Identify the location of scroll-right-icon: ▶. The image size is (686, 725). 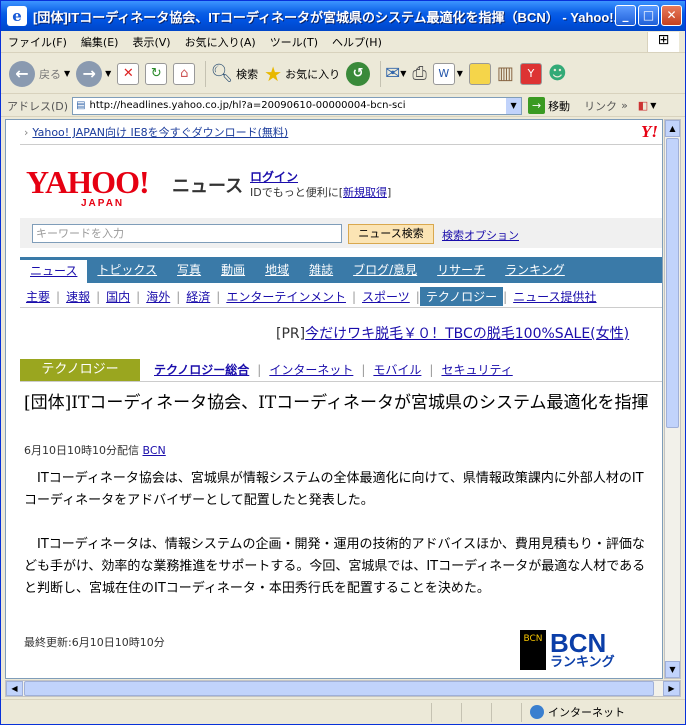
(671, 688).